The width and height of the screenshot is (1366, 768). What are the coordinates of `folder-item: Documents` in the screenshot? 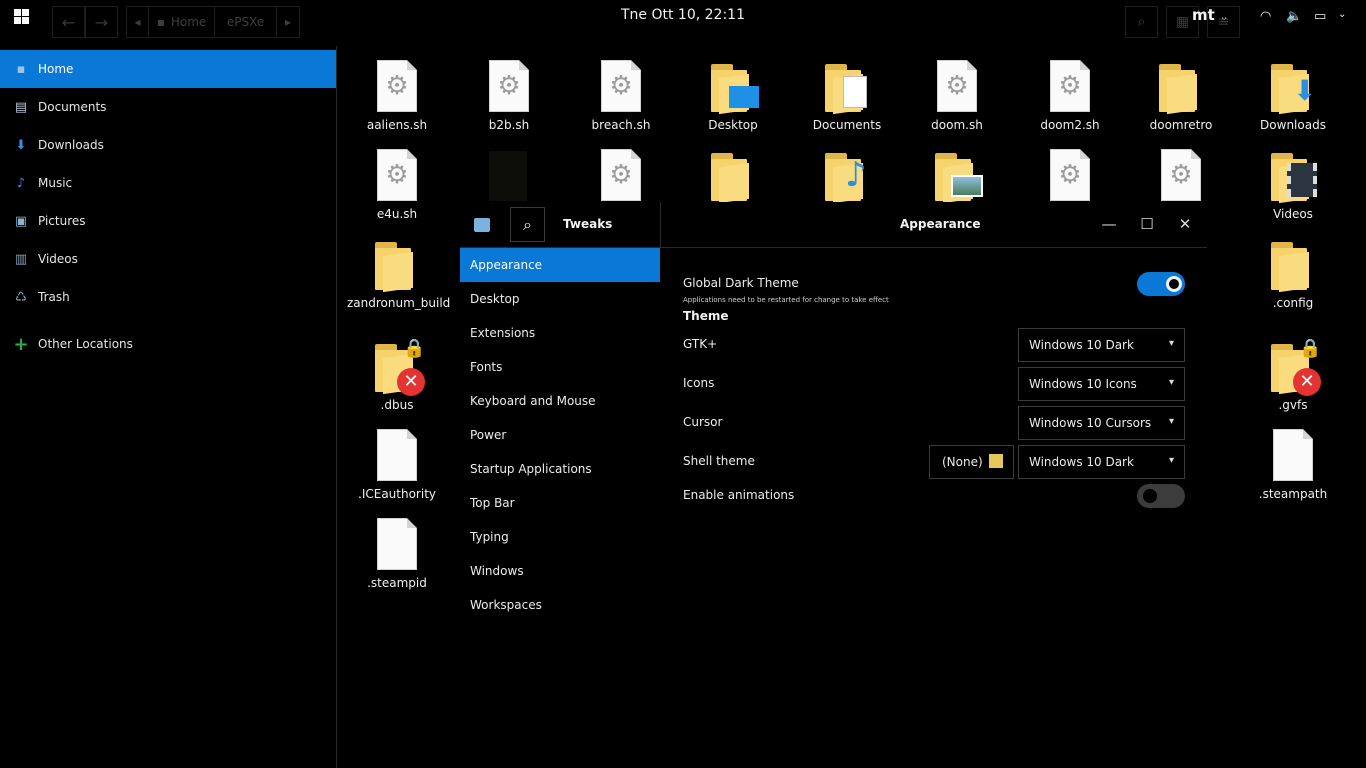 It's located at (847, 95).